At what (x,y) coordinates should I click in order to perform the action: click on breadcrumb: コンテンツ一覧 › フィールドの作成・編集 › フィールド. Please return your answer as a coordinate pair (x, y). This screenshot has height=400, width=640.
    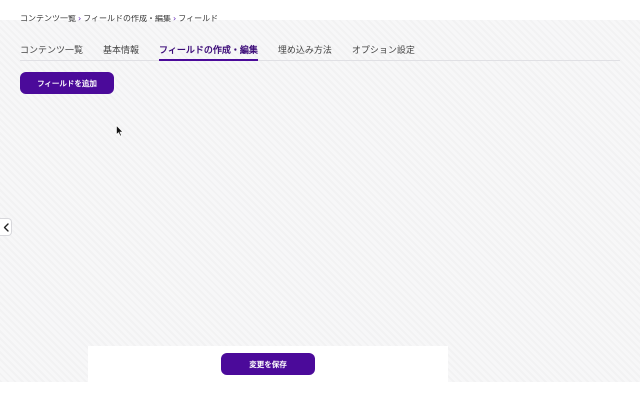
    Looking at the image, I should click on (119, 19).